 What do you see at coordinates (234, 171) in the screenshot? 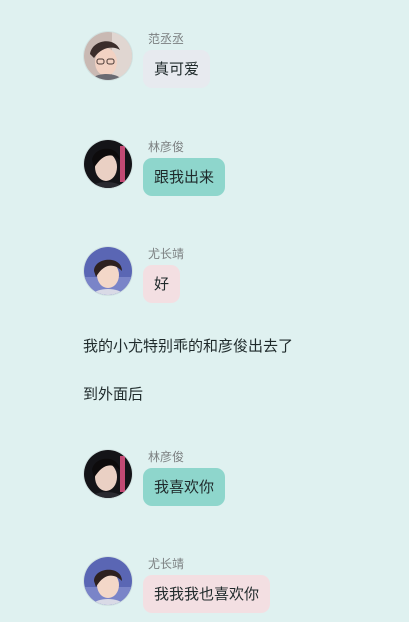
I see `chat-message: 林彦俊 跟我出来` at bounding box center [234, 171].